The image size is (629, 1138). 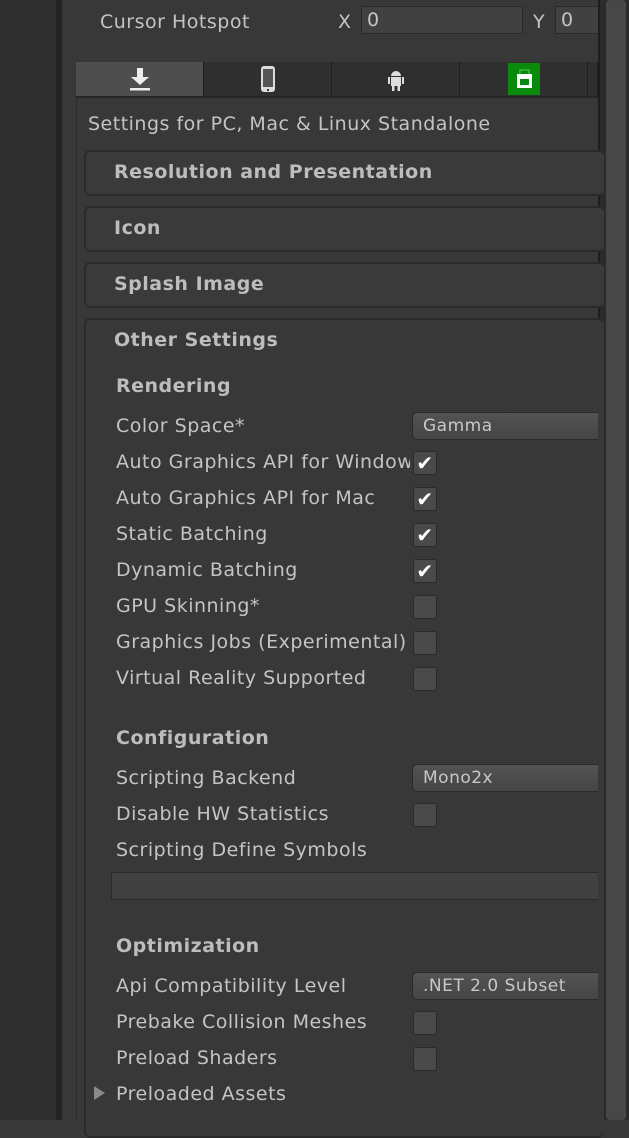 I want to click on scripting-backend-dropdown: Mono2x, so click(x=505, y=778).